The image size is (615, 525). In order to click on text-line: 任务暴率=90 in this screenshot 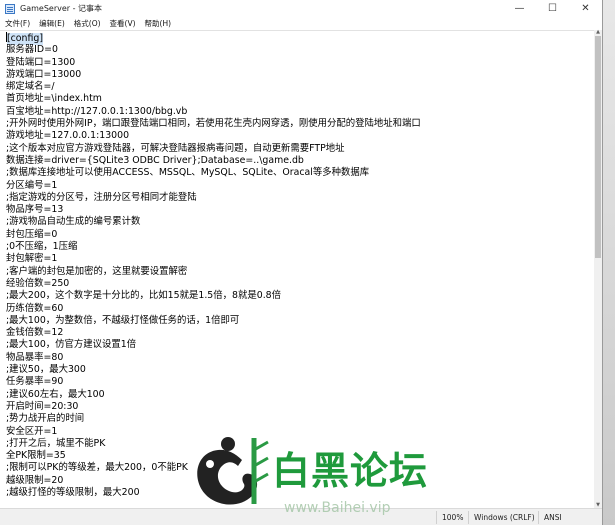, I will do `click(35, 382)`.